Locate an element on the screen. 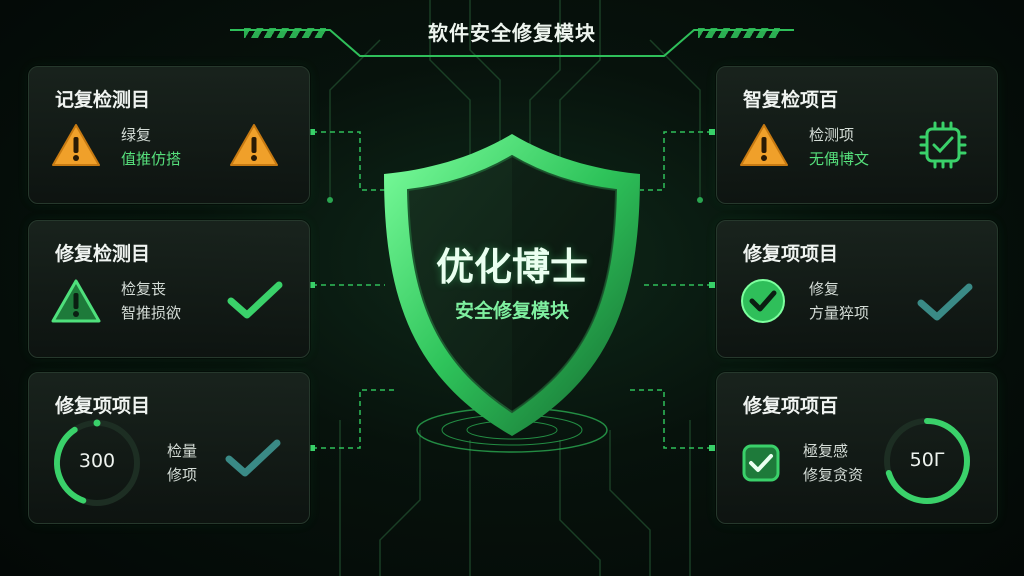  detail-line-1: 極复感 is located at coordinates (826, 451).